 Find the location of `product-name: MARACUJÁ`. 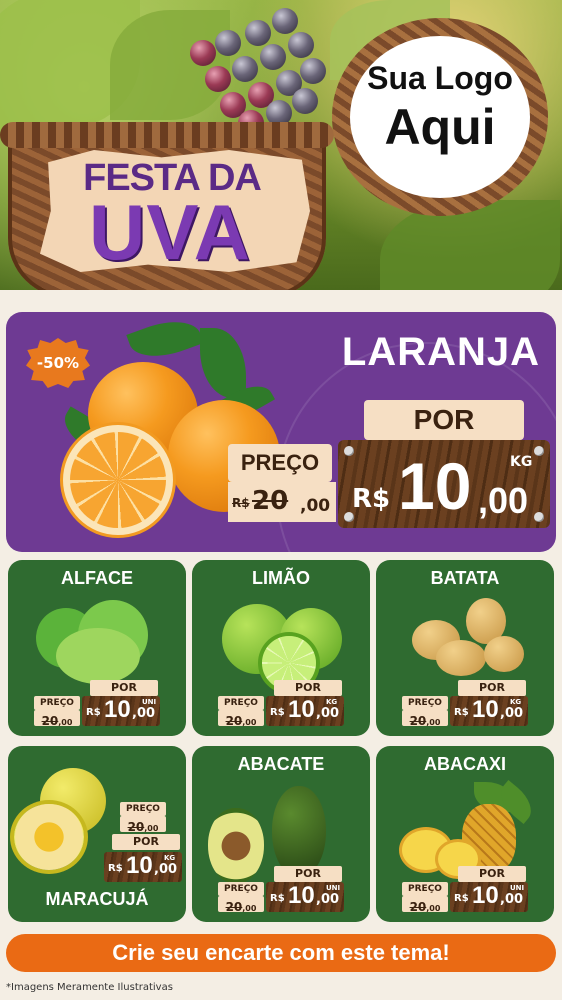

product-name: MARACUJÁ is located at coordinates (97, 899).